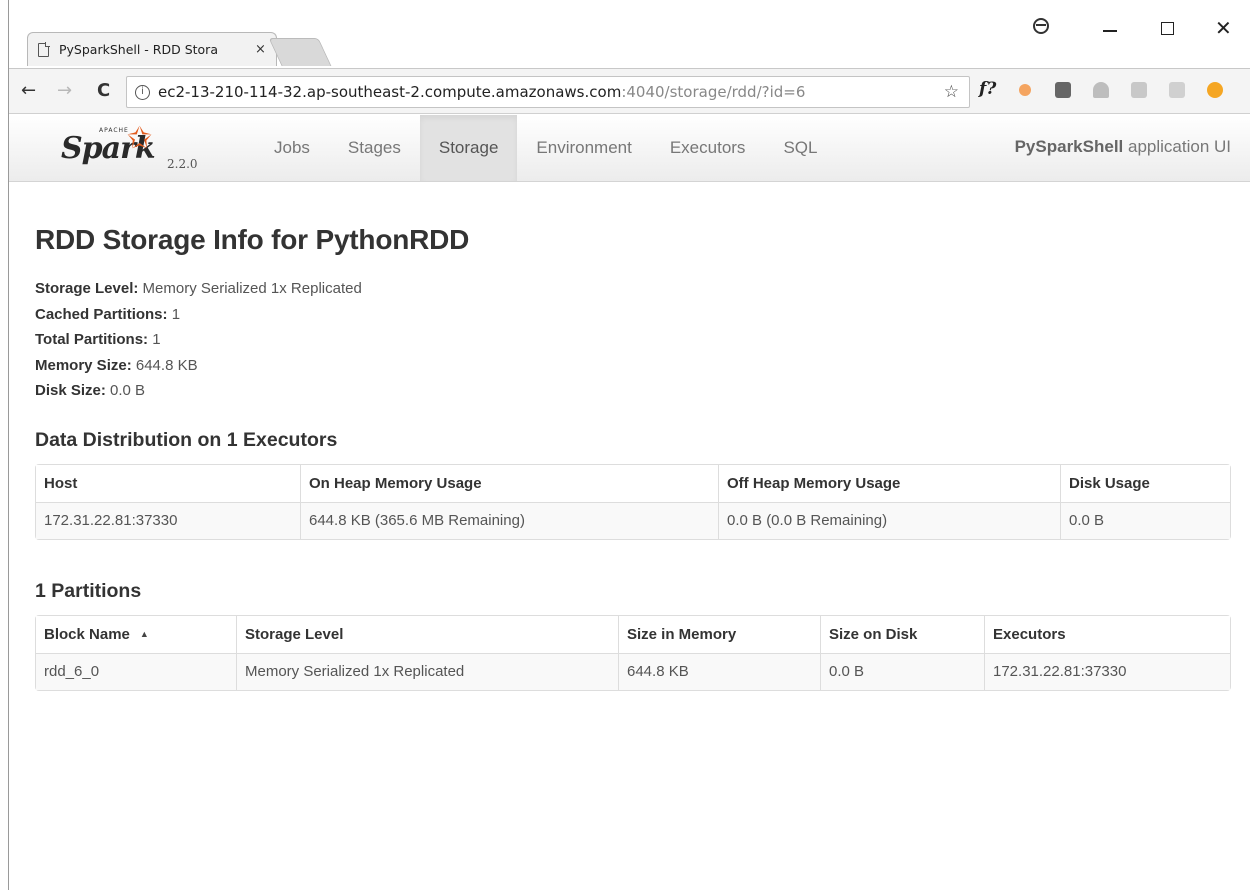 The width and height of the screenshot is (1250, 890). Describe the element at coordinates (168, 483) in the screenshot. I see `column-header-host: Host` at that location.